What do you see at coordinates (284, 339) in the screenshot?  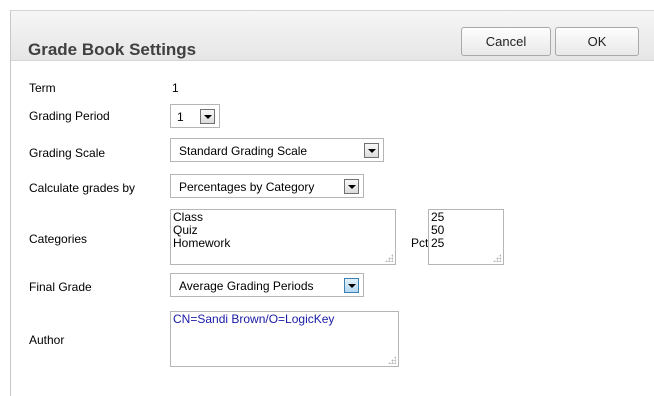 I see `author-textarea: CN=Sandi Brown/O=LogicKey` at bounding box center [284, 339].